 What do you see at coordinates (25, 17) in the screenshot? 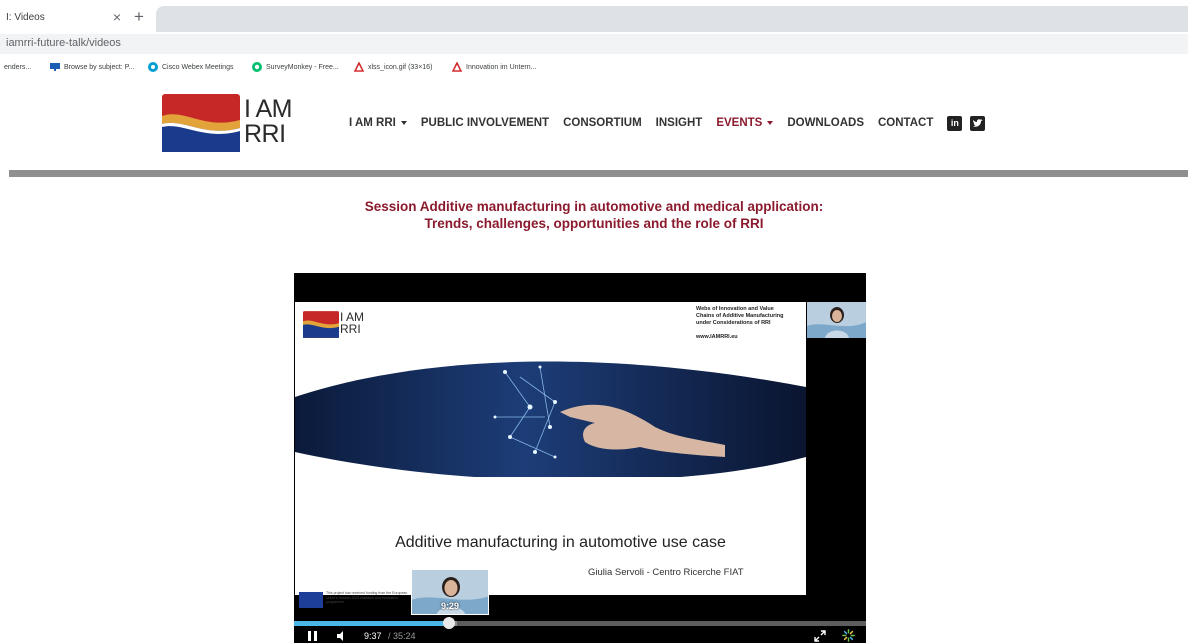
I see `tab-title: I: Videos` at bounding box center [25, 17].